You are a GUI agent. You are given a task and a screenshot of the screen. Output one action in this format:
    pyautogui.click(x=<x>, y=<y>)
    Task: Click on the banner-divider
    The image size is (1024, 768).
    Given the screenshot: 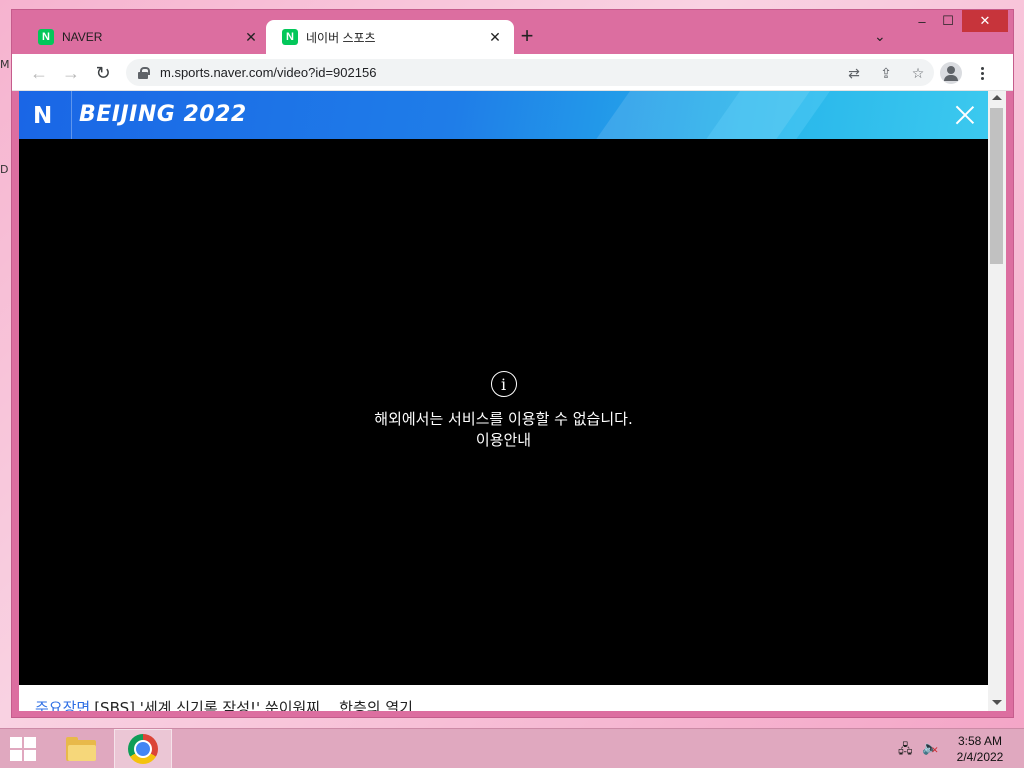 What is the action you would take?
    pyautogui.click(x=71, y=115)
    